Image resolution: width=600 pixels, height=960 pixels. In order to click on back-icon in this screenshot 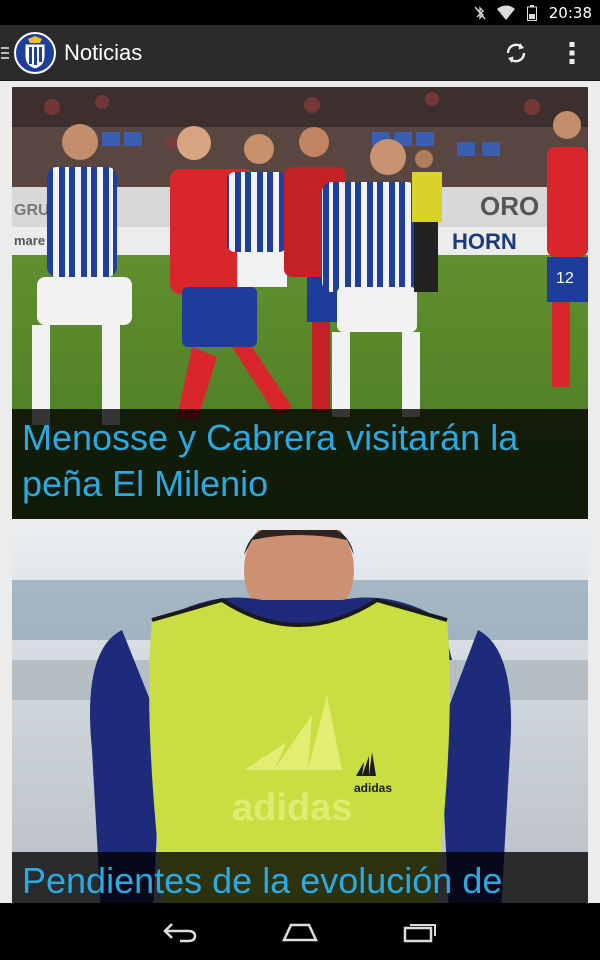, I will do `click(180, 932)`.